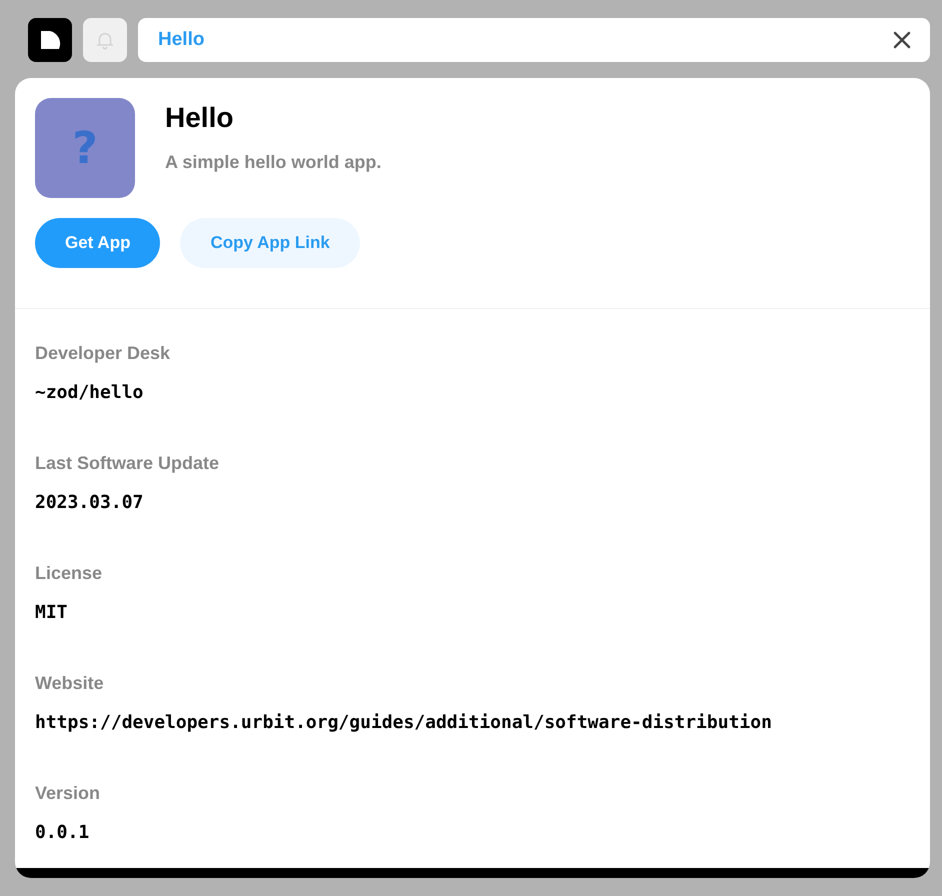  Describe the element at coordinates (97, 243) in the screenshot. I see `get-app-button: Get App` at that location.